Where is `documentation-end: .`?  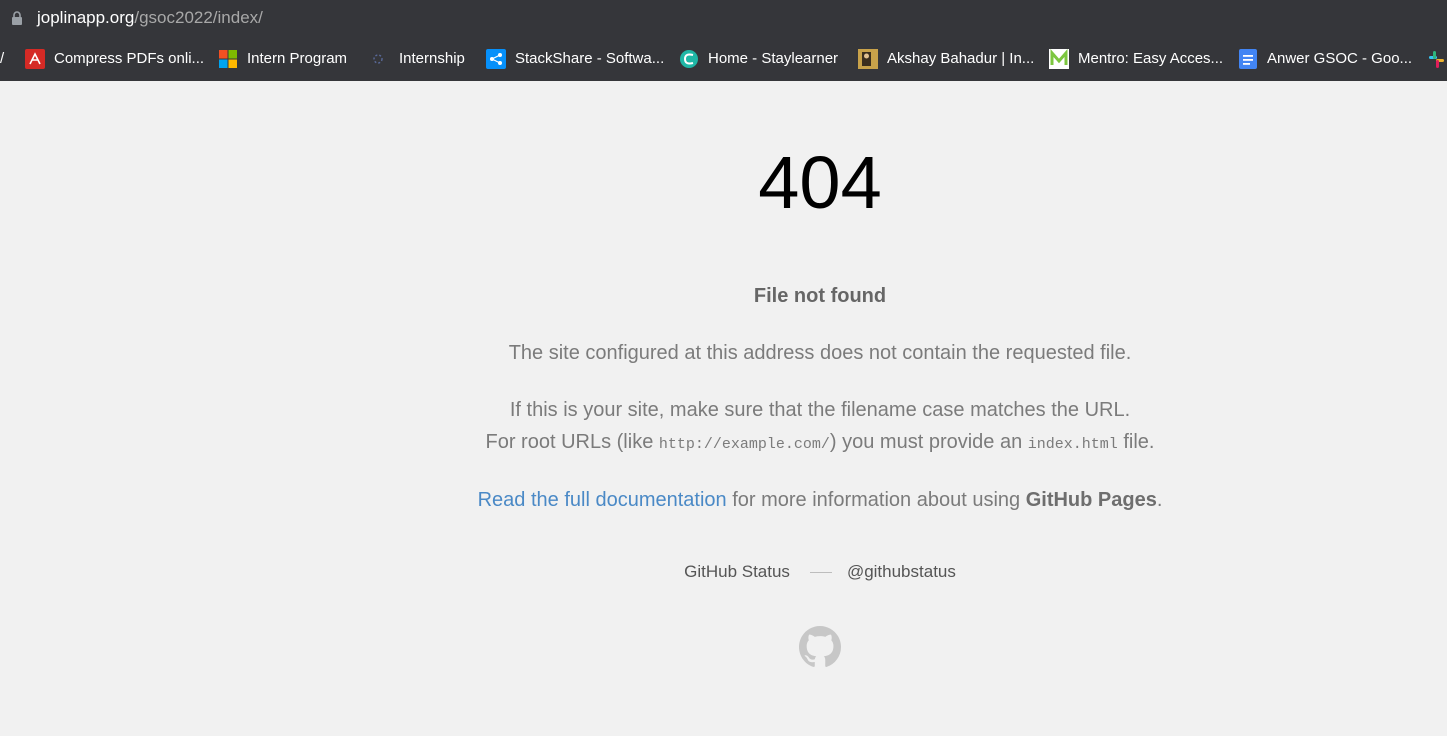 documentation-end: . is located at coordinates (1159, 500).